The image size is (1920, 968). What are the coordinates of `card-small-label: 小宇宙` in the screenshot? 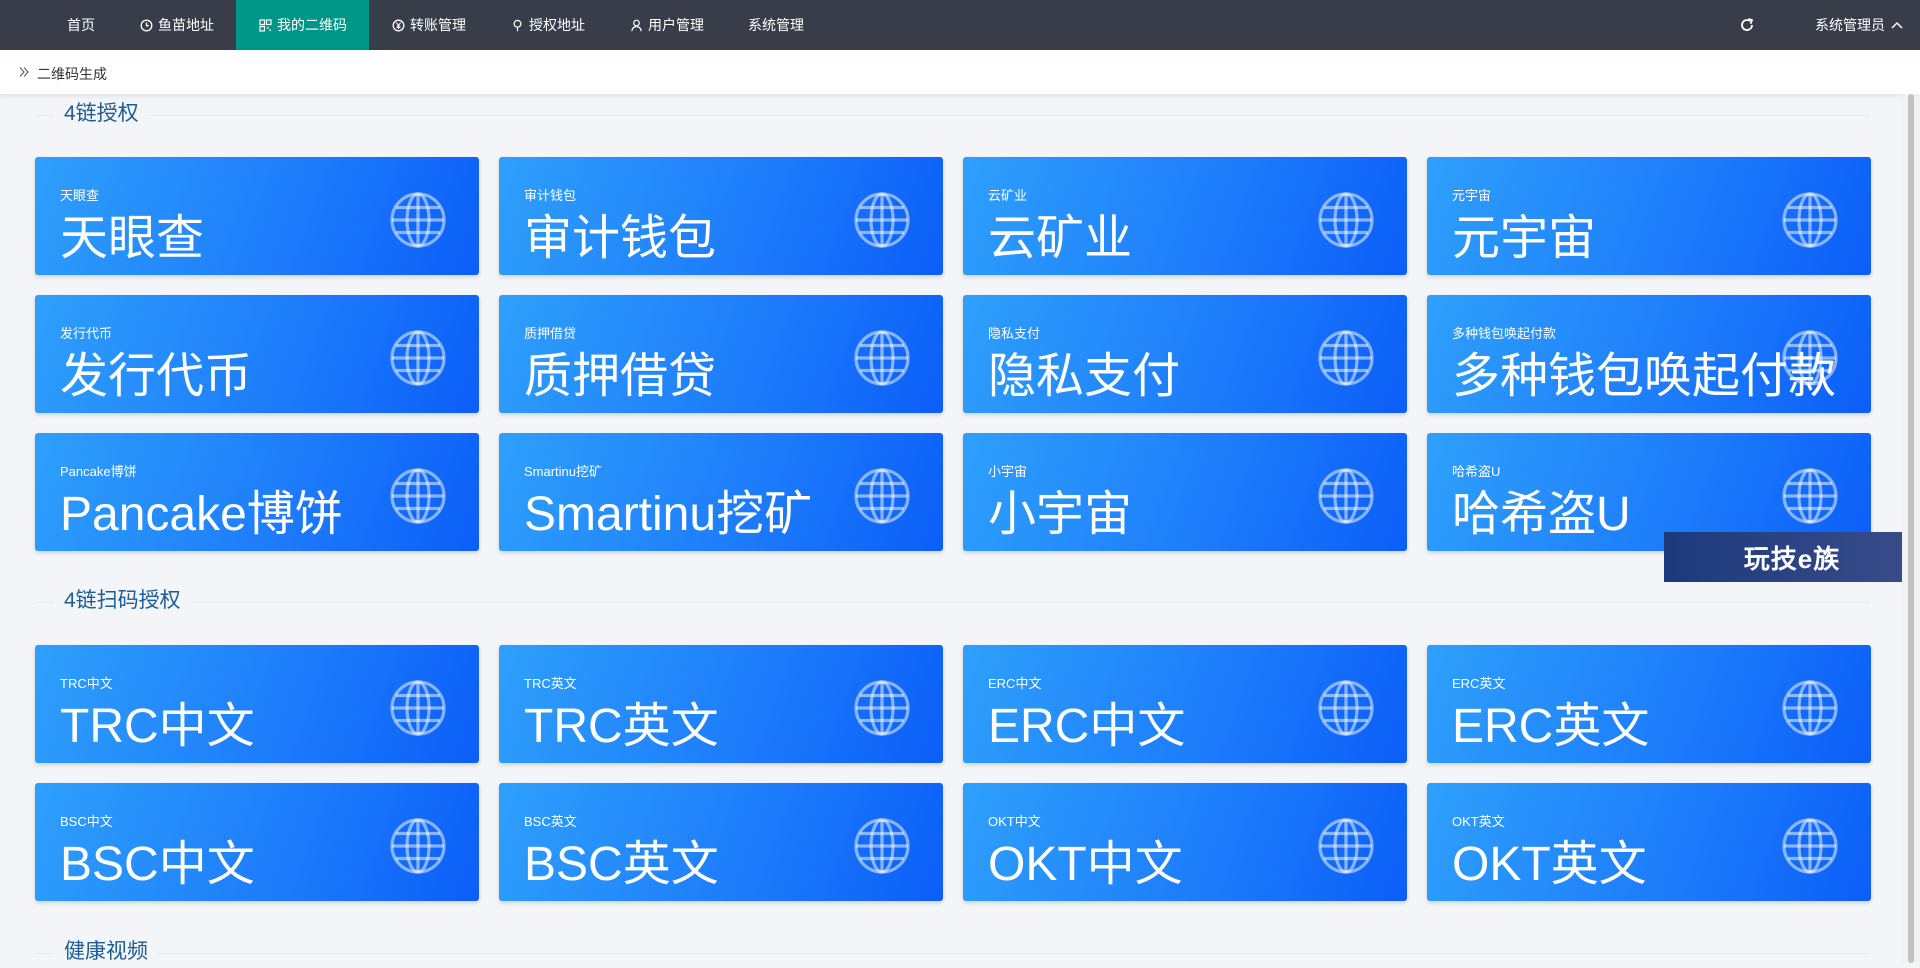 It's located at (1008, 471).